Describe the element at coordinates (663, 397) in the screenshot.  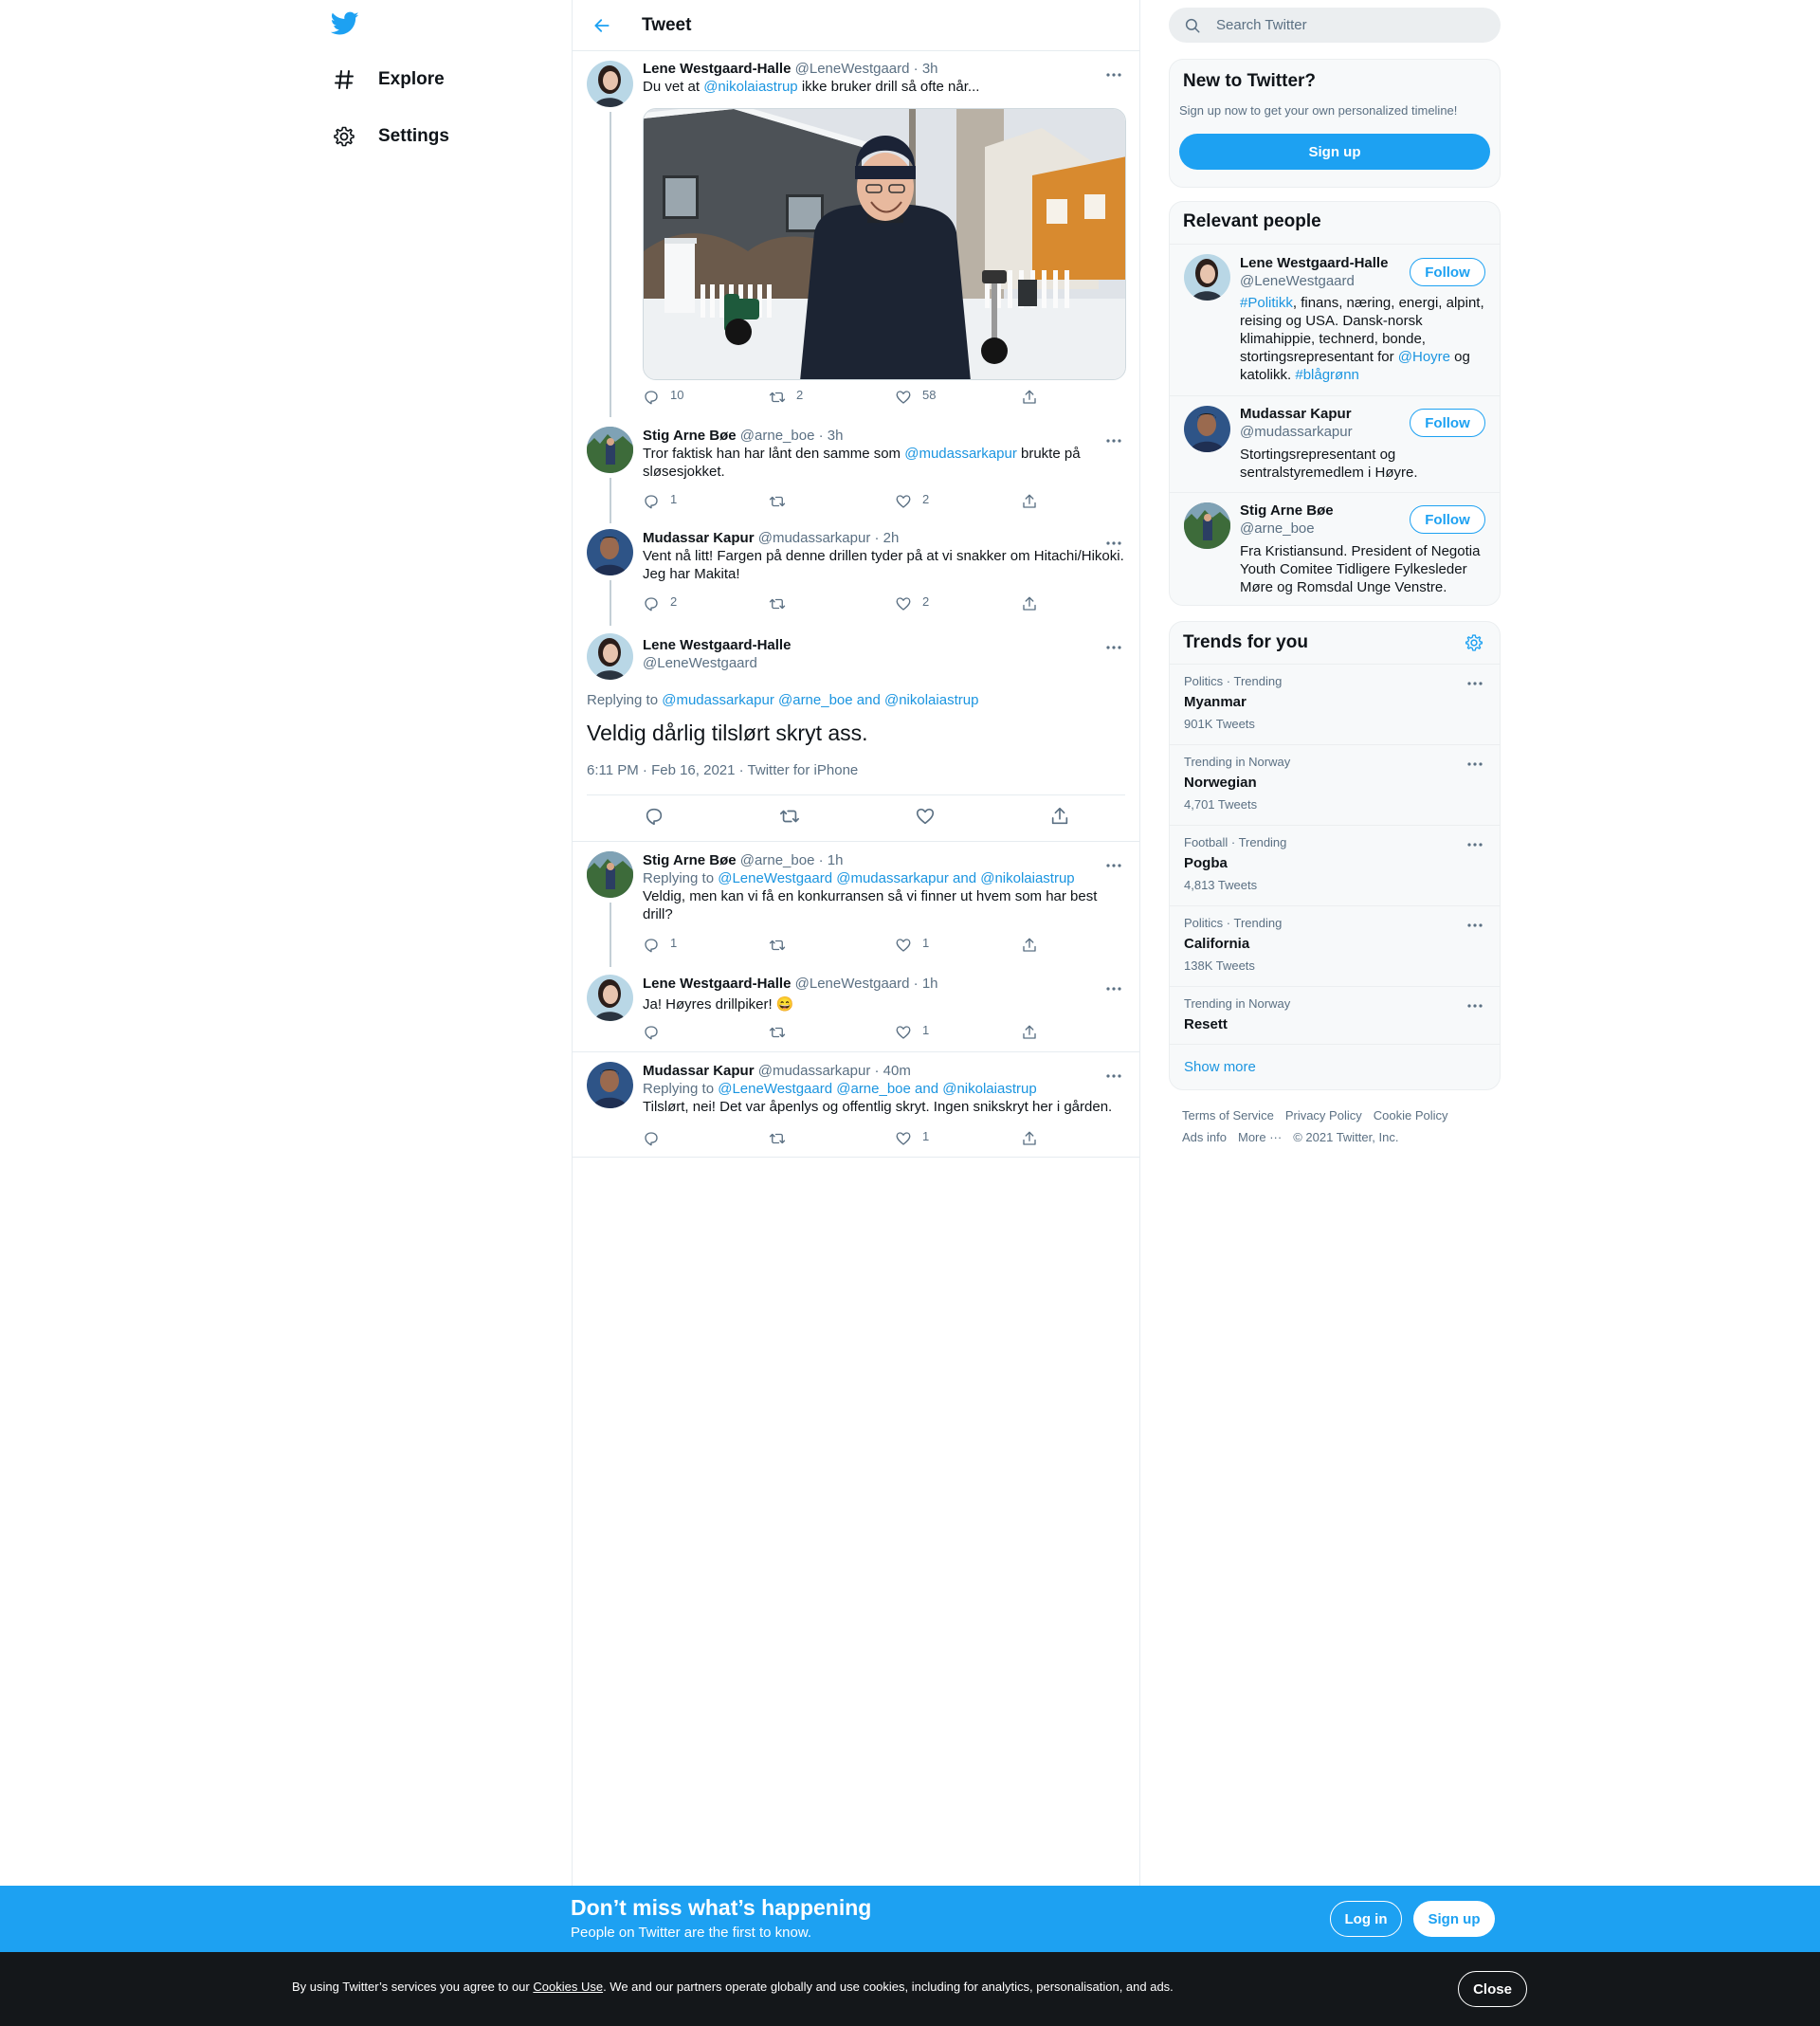
I see `reply-button: 10` at that location.